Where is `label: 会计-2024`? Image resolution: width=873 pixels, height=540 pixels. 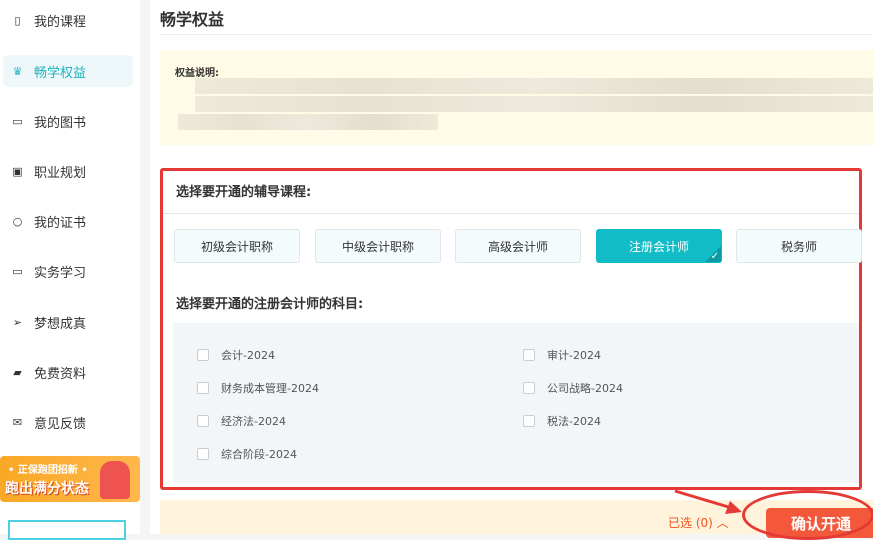
label: 会计-2024 is located at coordinates (248, 355).